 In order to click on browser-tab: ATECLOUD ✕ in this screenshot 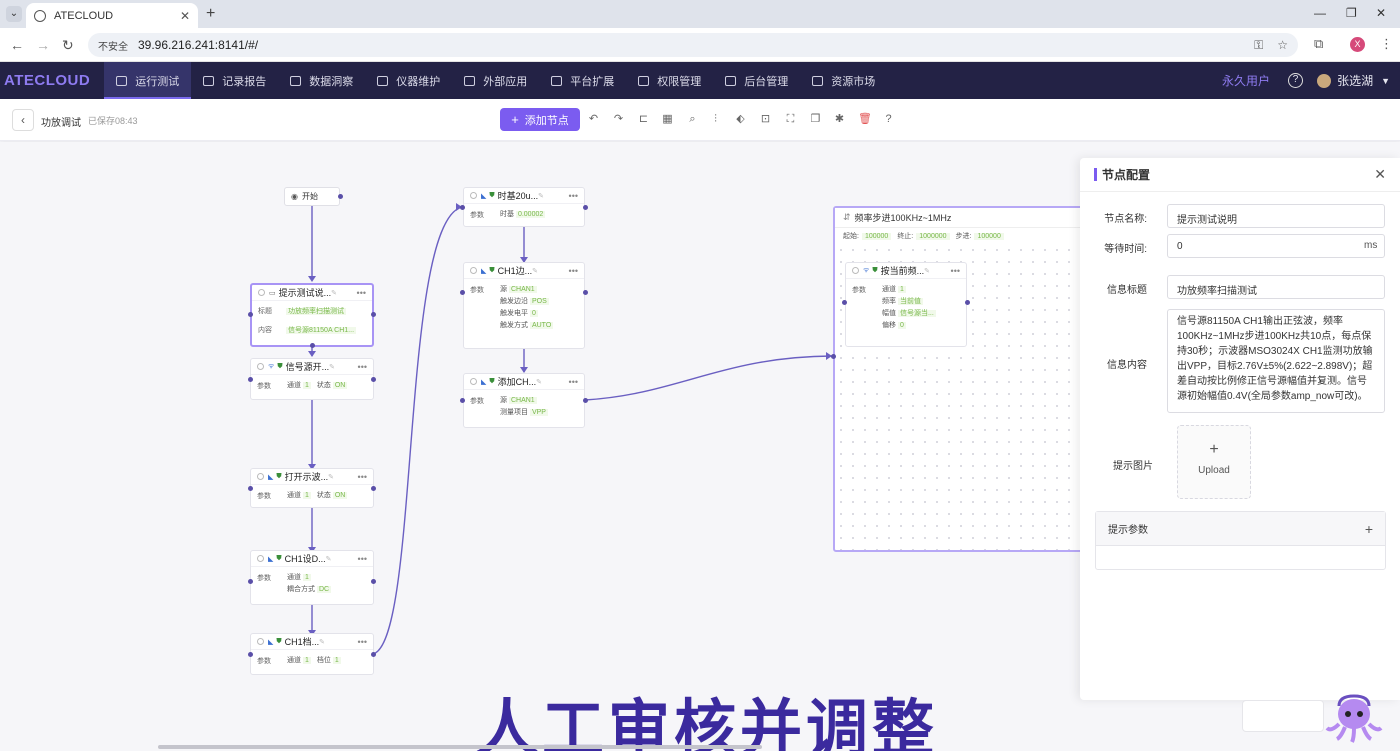, I will do `click(112, 15)`.